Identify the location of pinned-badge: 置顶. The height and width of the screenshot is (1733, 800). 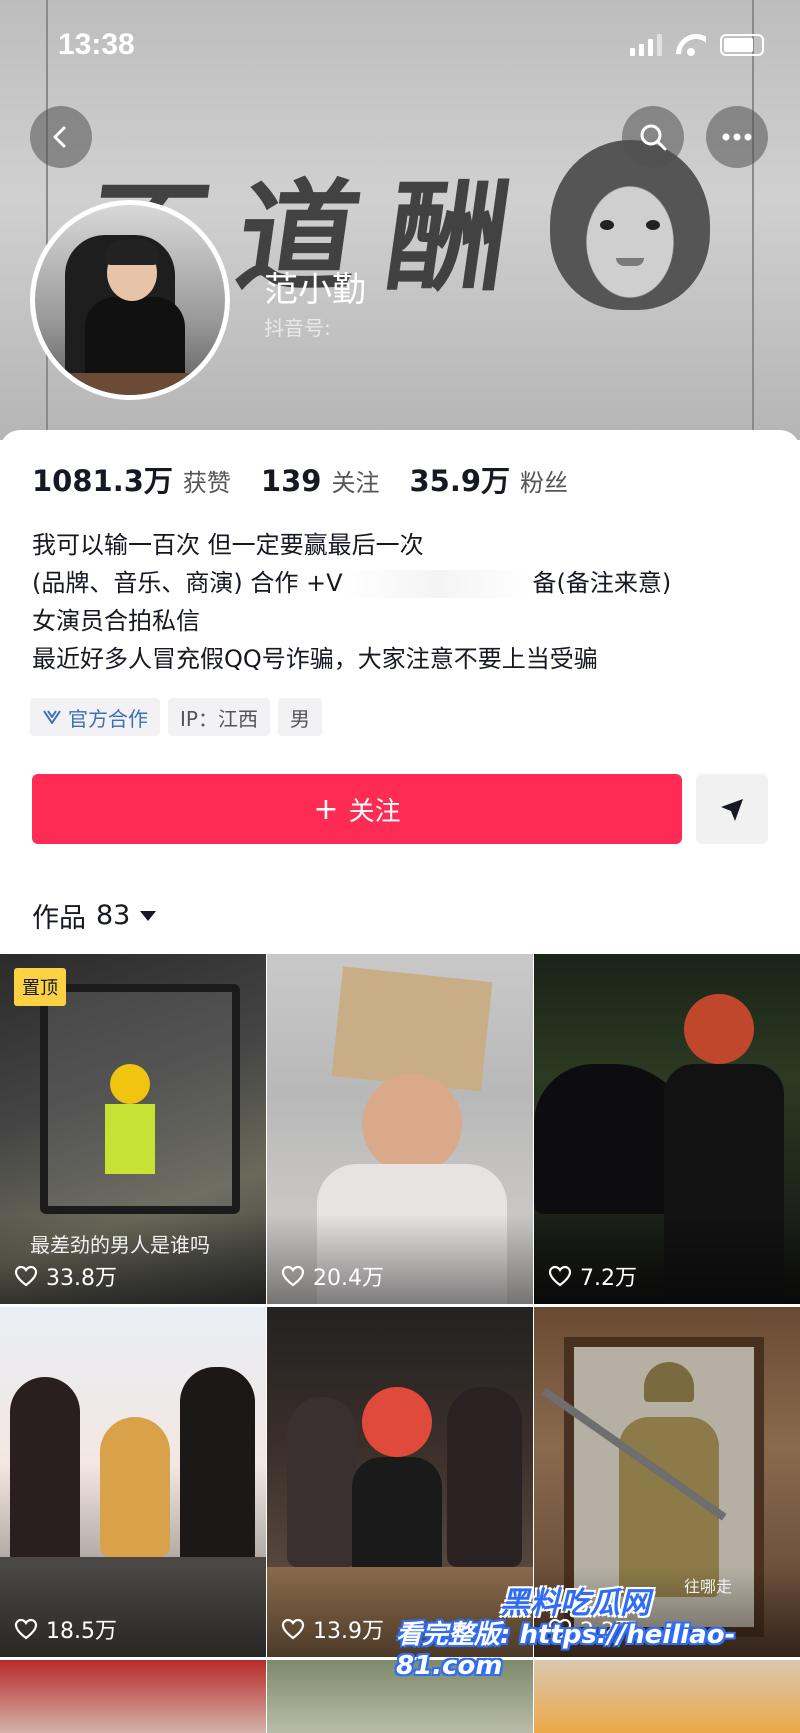
(40, 987).